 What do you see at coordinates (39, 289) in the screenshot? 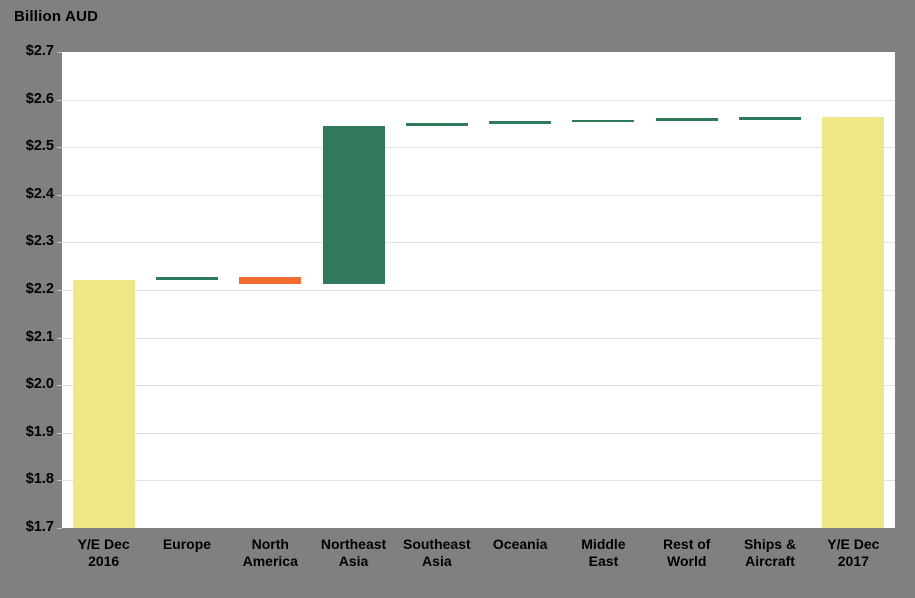
I see `y-axis-tick-label: $2.2` at bounding box center [39, 289].